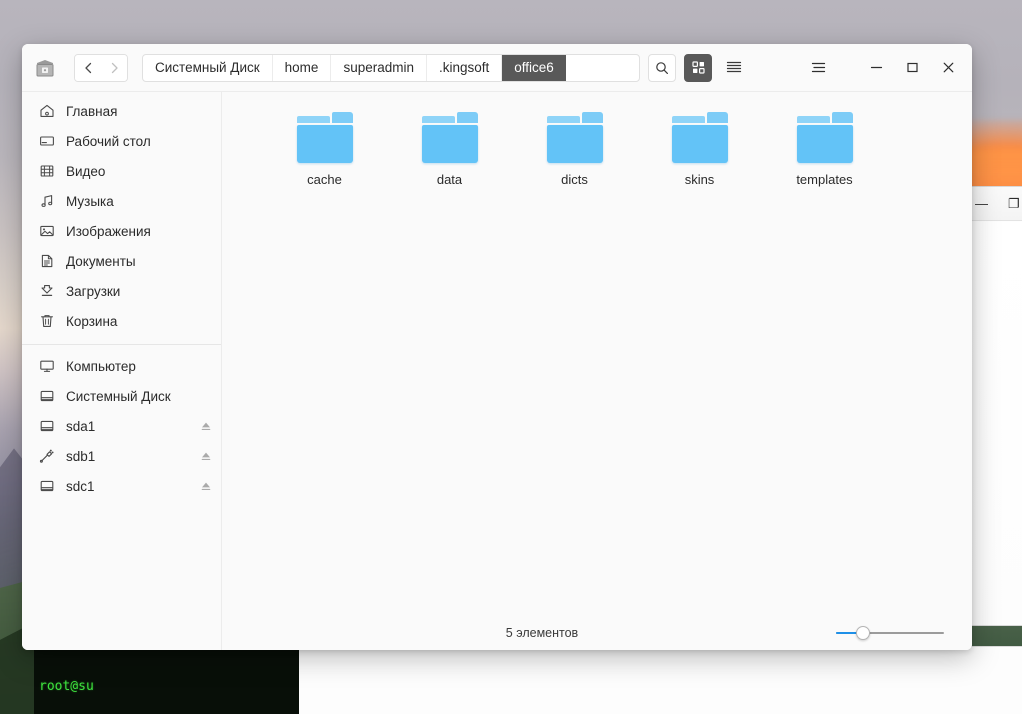  I want to click on background-window-bottom, so click(660, 680).